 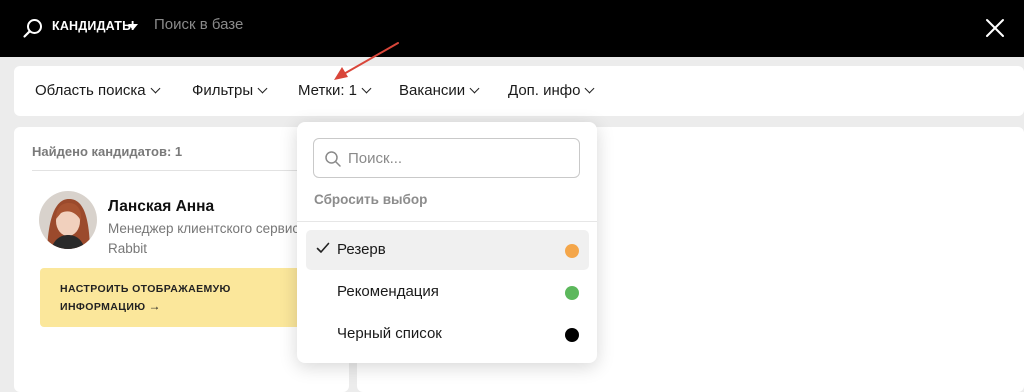 What do you see at coordinates (389, 333) in the screenshot?
I see `tag-label: Черный список` at bounding box center [389, 333].